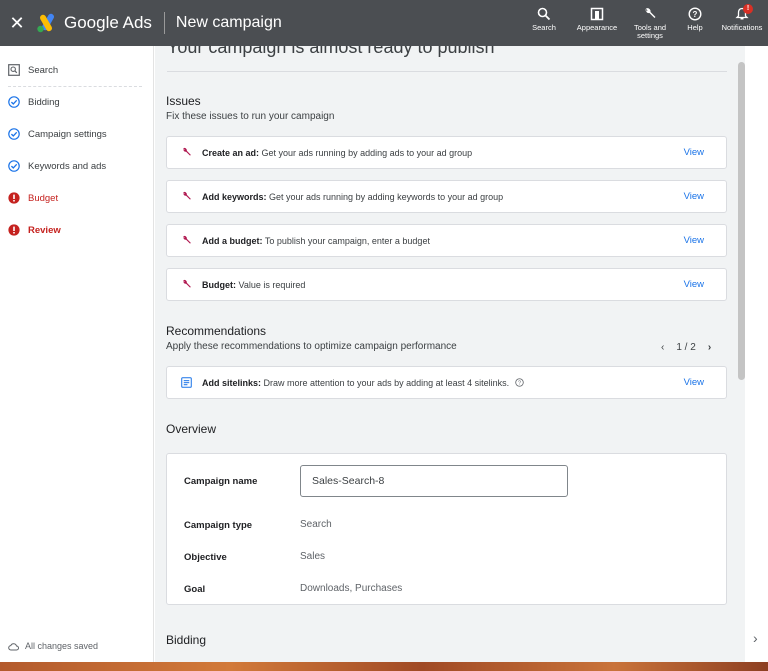  What do you see at coordinates (351, 588) in the screenshot?
I see `goal-value: Downloads, Purchases` at bounding box center [351, 588].